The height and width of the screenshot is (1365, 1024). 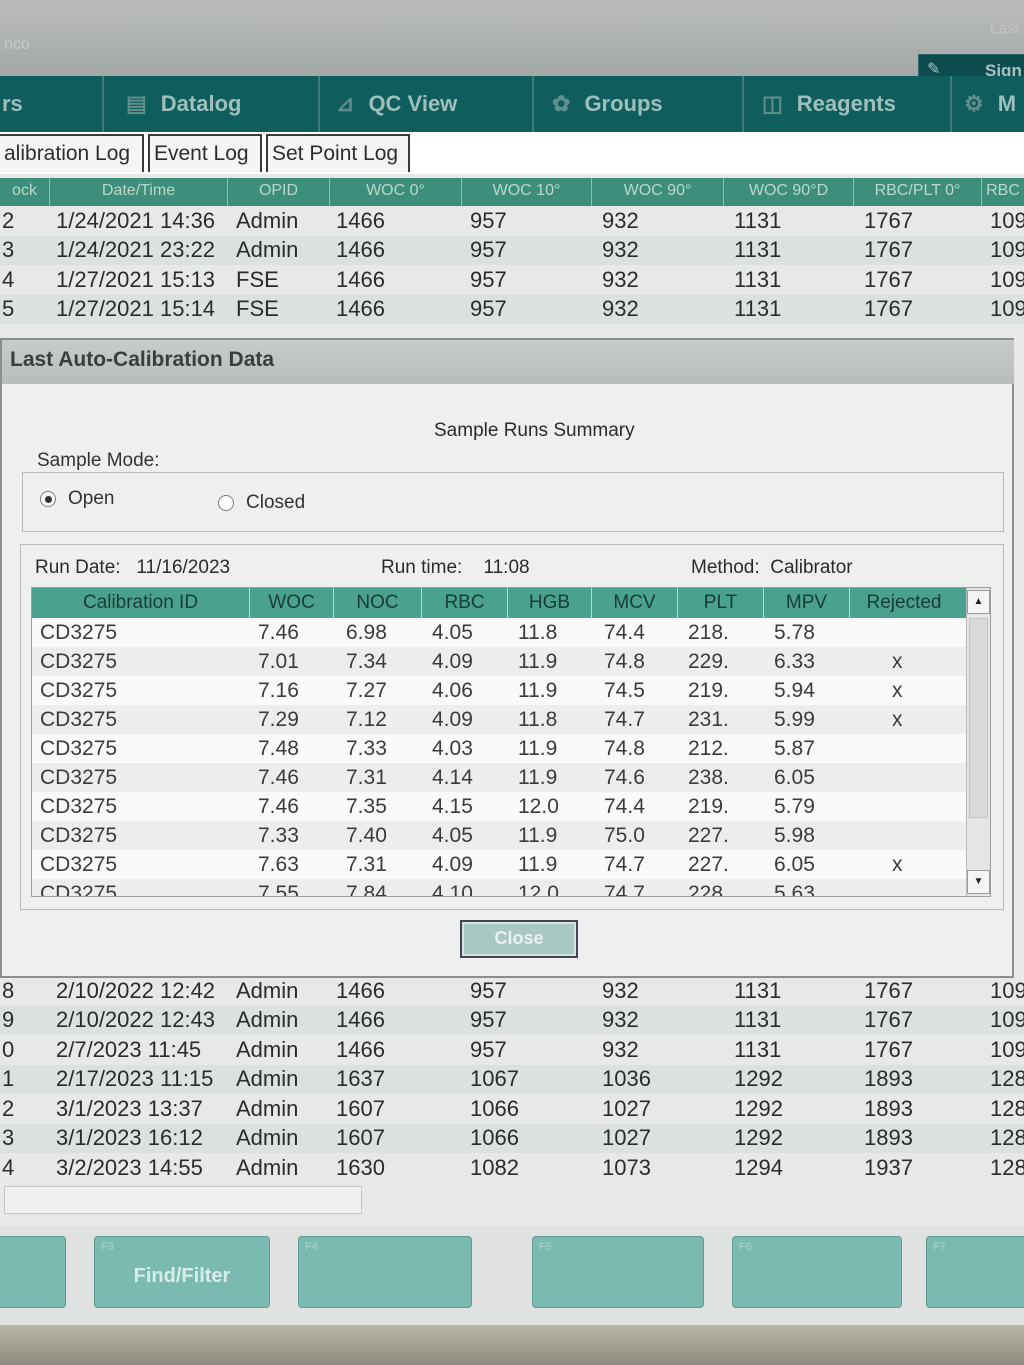 What do you see at coordinates (708, 690) in the screenshot?
I see `table-cell: 219.` at bounding box center [708, 690].